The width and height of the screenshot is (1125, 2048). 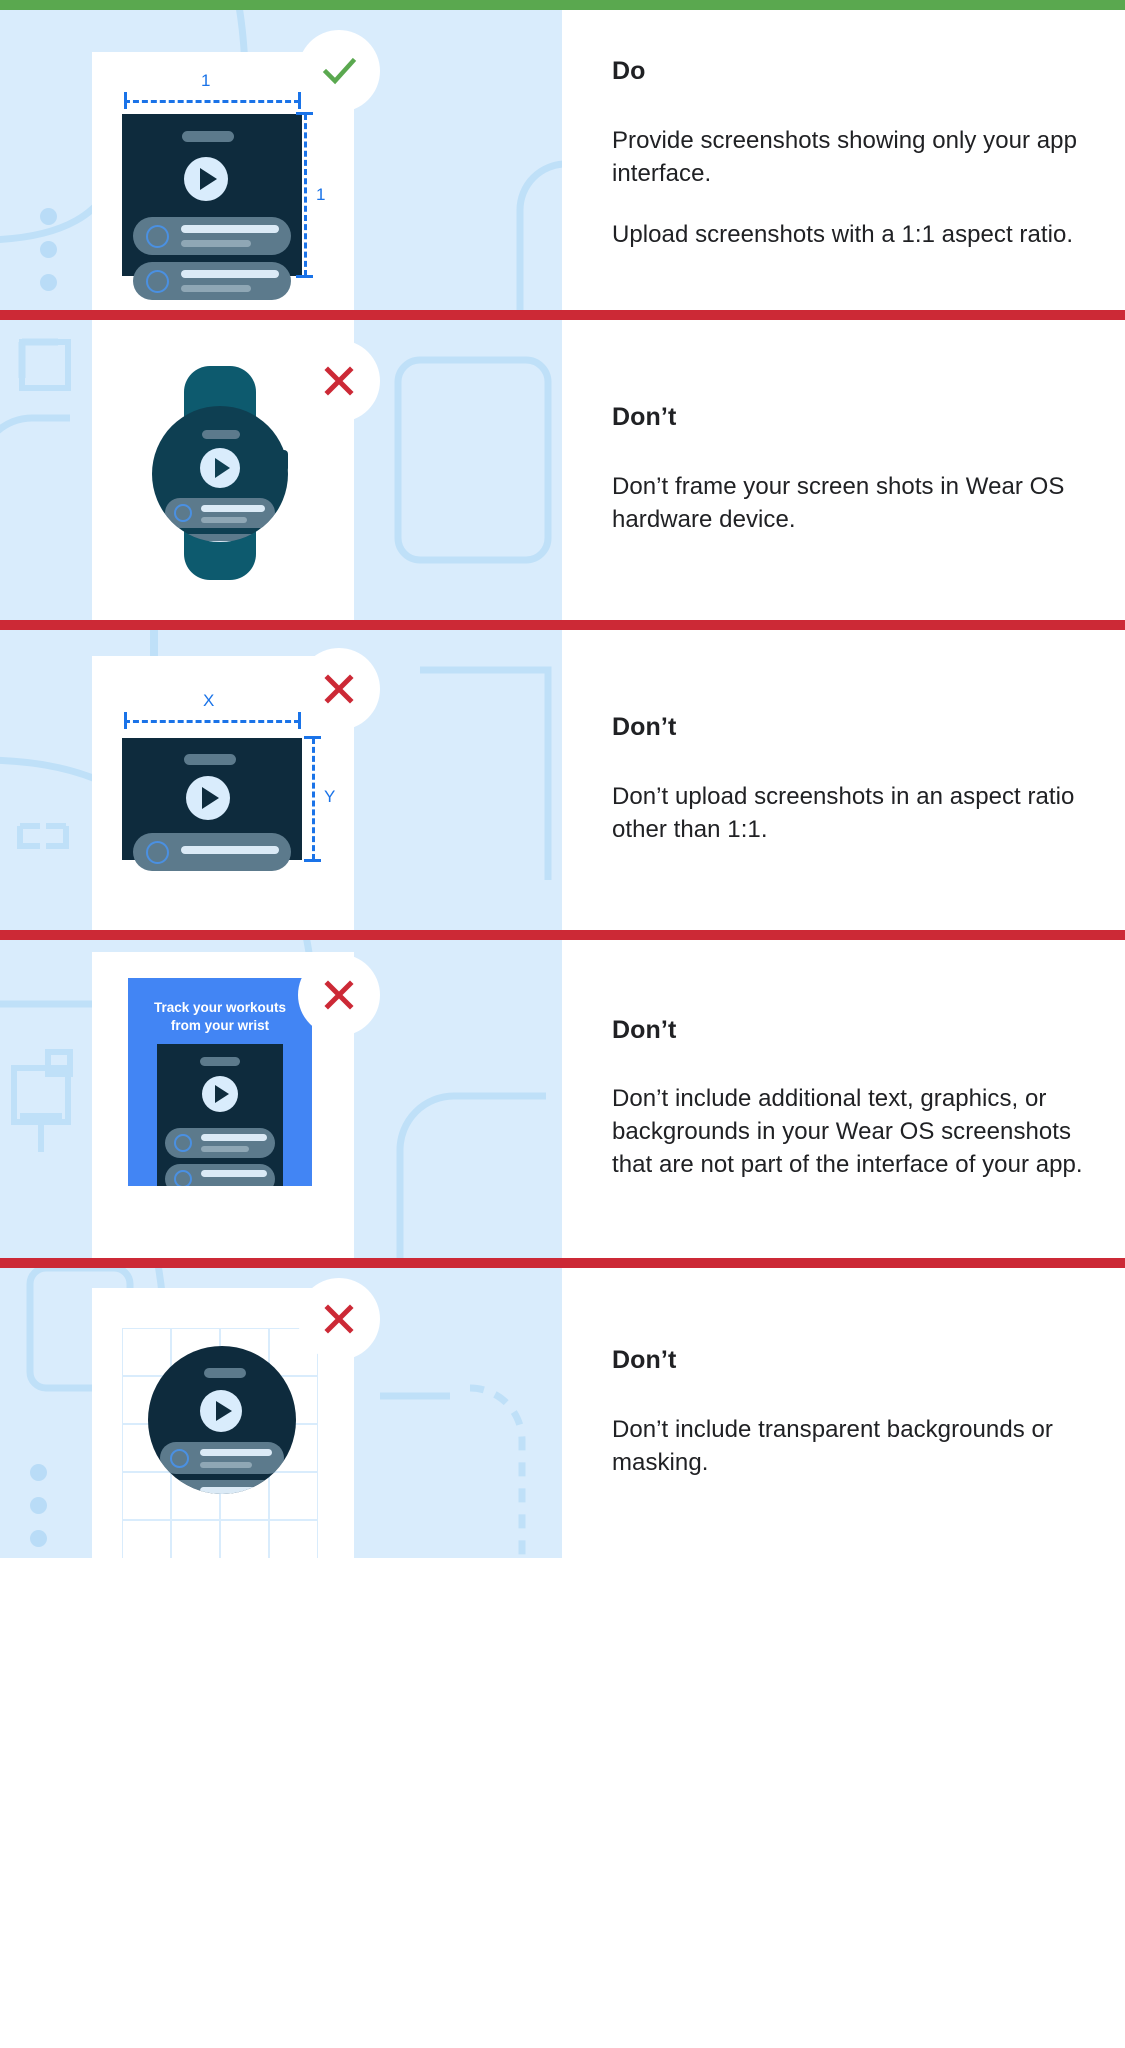 I want to click on status-badge-do, so click(x=339, y=71).